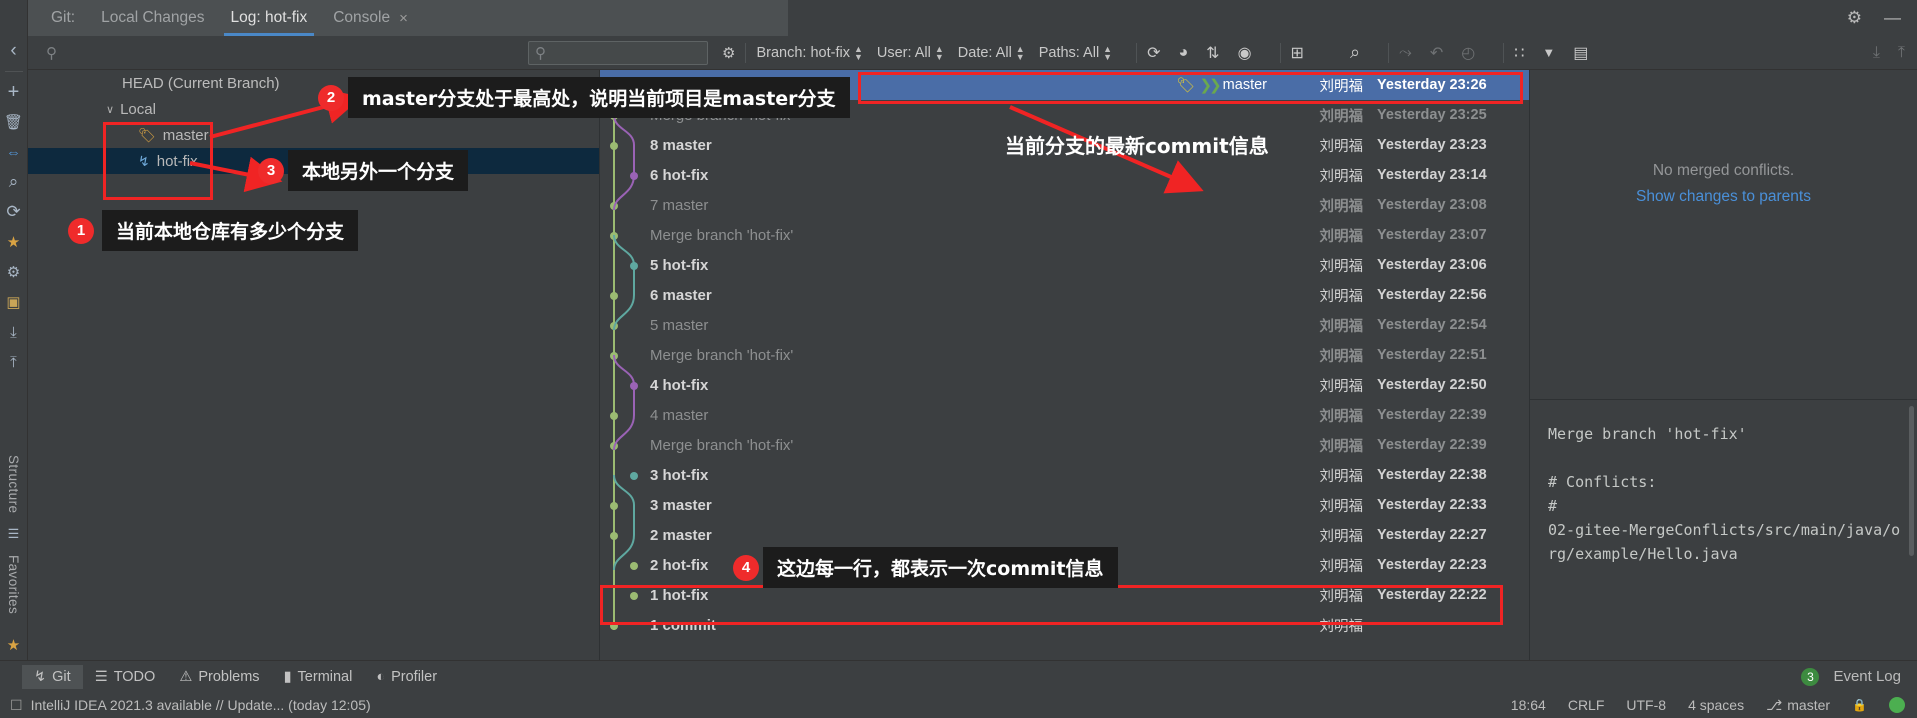 This screenshot has width=1917, height=718. Describe the element at coordinates (51, 53) in the screenshot. I see `branch-search-icon: ⚲` at that location.